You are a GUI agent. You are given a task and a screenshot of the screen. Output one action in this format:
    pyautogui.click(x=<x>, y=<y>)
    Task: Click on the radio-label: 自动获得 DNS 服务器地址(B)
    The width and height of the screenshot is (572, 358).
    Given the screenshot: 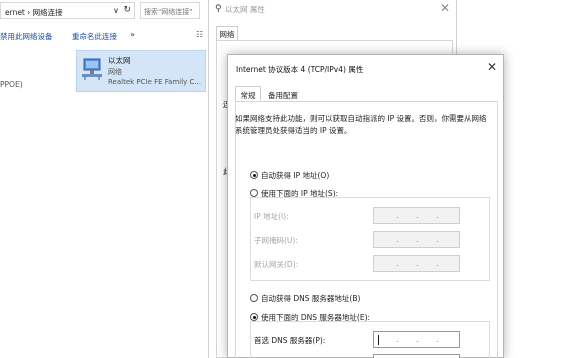 What is the action you would take?
    pyautogui.click(x=311, y=298)
    